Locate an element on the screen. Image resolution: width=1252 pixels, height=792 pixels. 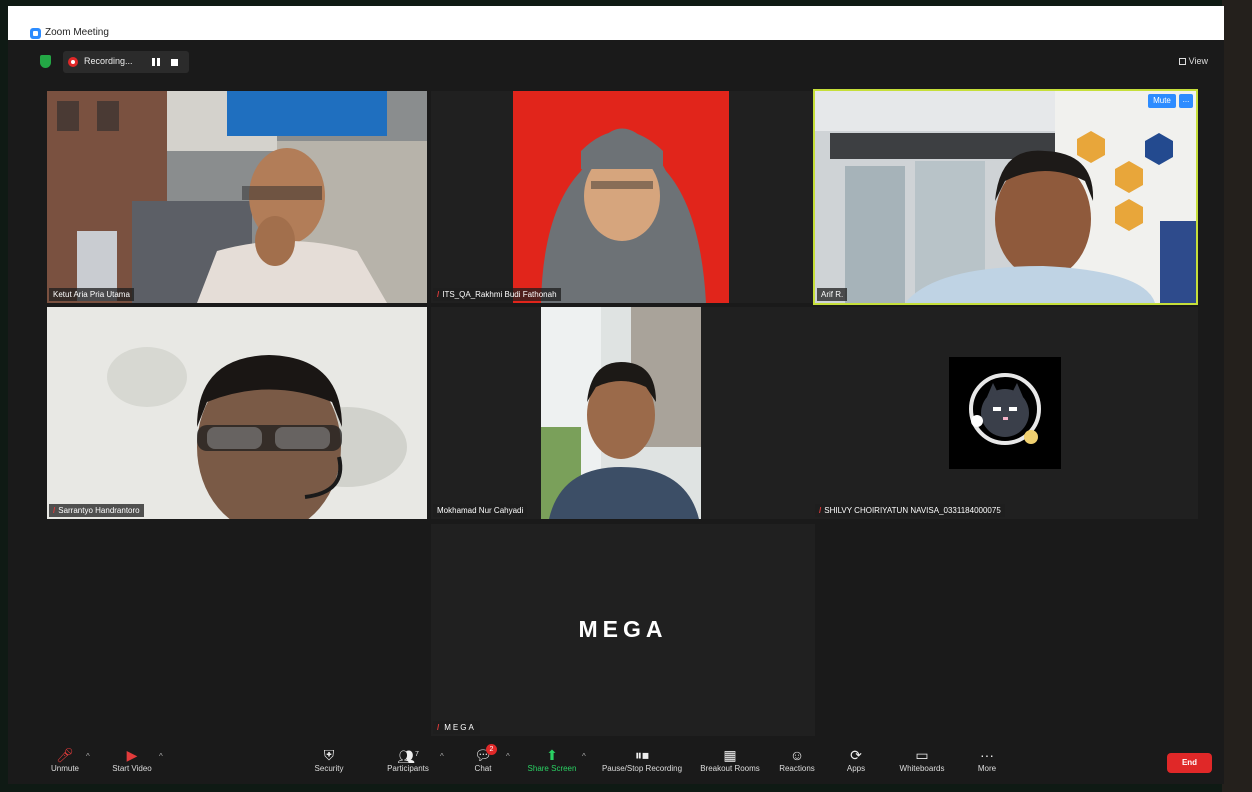
participant-name-label: Mokhamad Nur Cahyadi is located at coordinates (480, 510).